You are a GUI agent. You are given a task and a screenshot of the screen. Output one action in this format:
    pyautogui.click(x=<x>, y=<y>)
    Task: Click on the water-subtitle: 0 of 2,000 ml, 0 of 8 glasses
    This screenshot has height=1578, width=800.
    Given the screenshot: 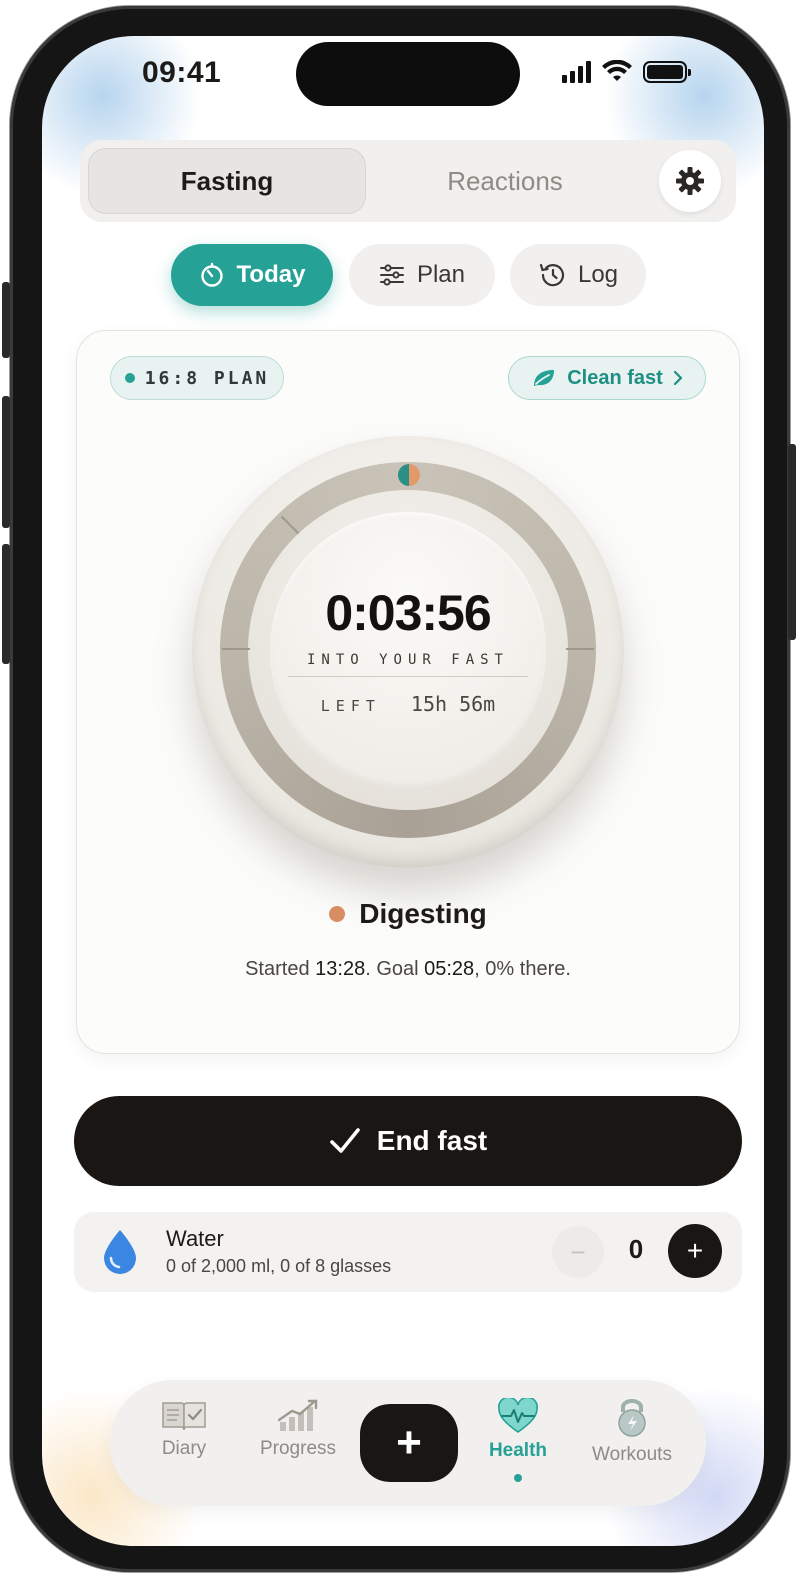 What is the action you would take?
    pyautogui.click(x=279, y=1266)
    